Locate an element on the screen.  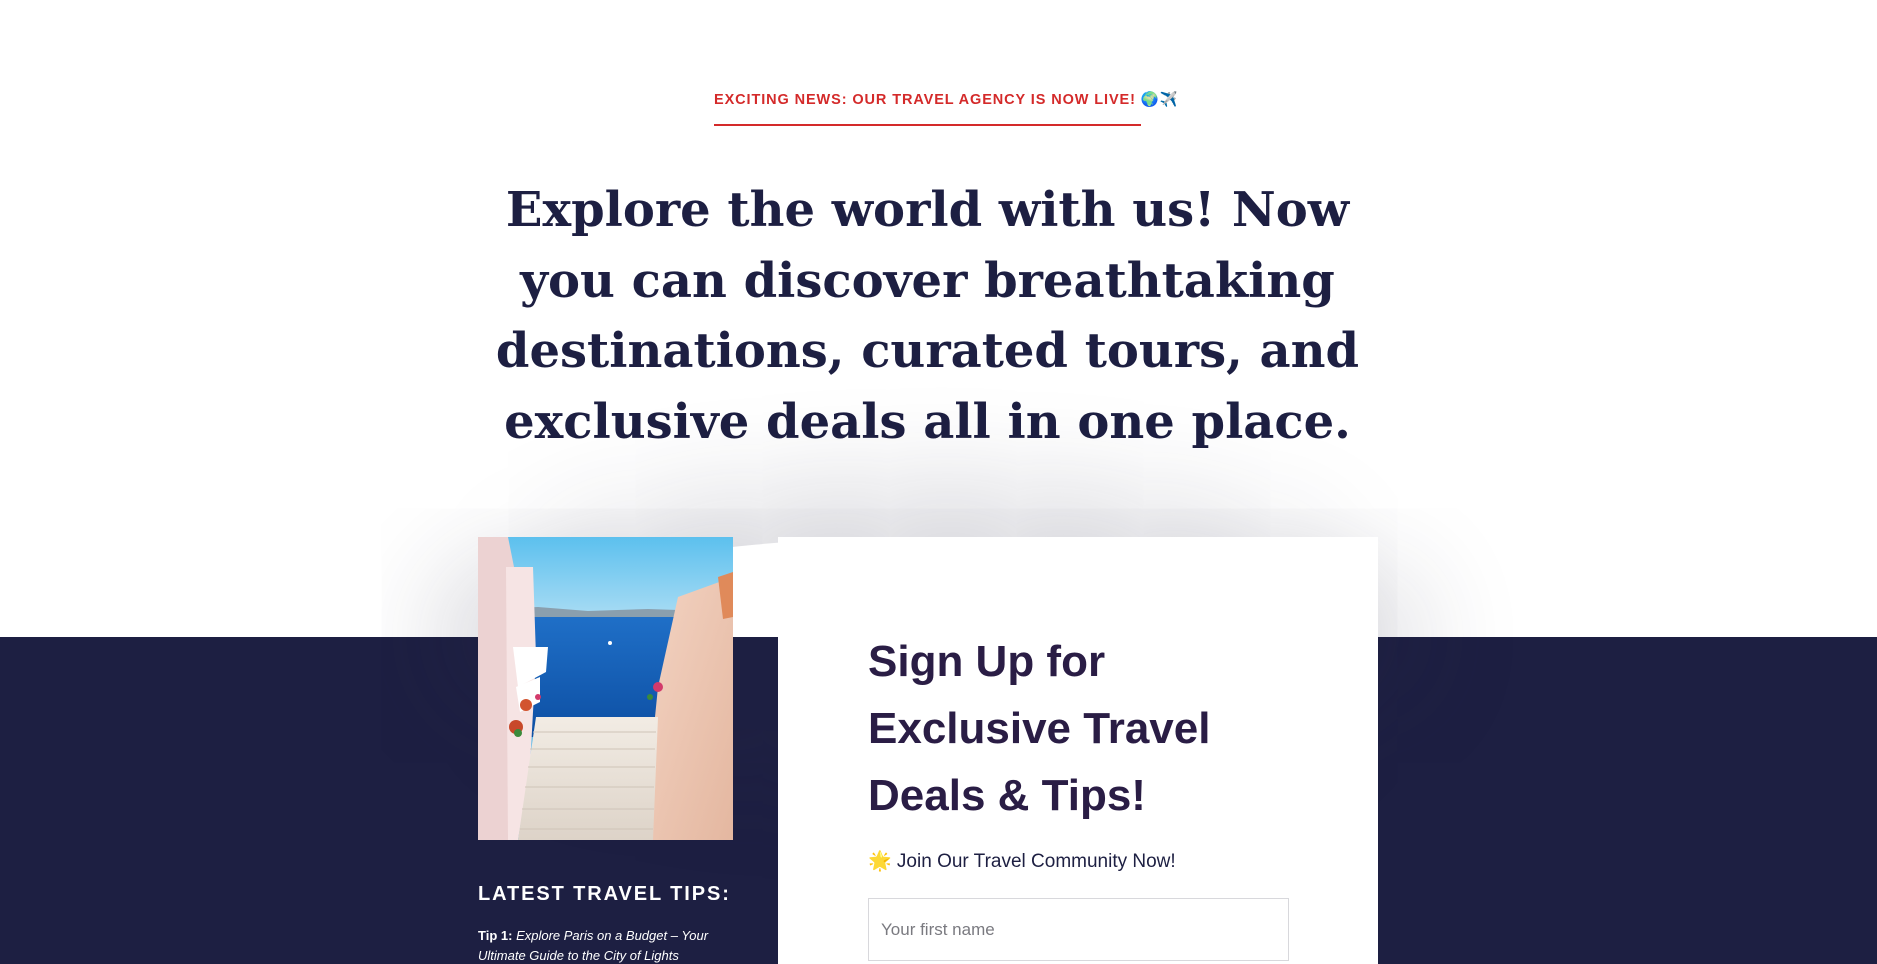
first-name-input is located at coordinates (1078, 929).